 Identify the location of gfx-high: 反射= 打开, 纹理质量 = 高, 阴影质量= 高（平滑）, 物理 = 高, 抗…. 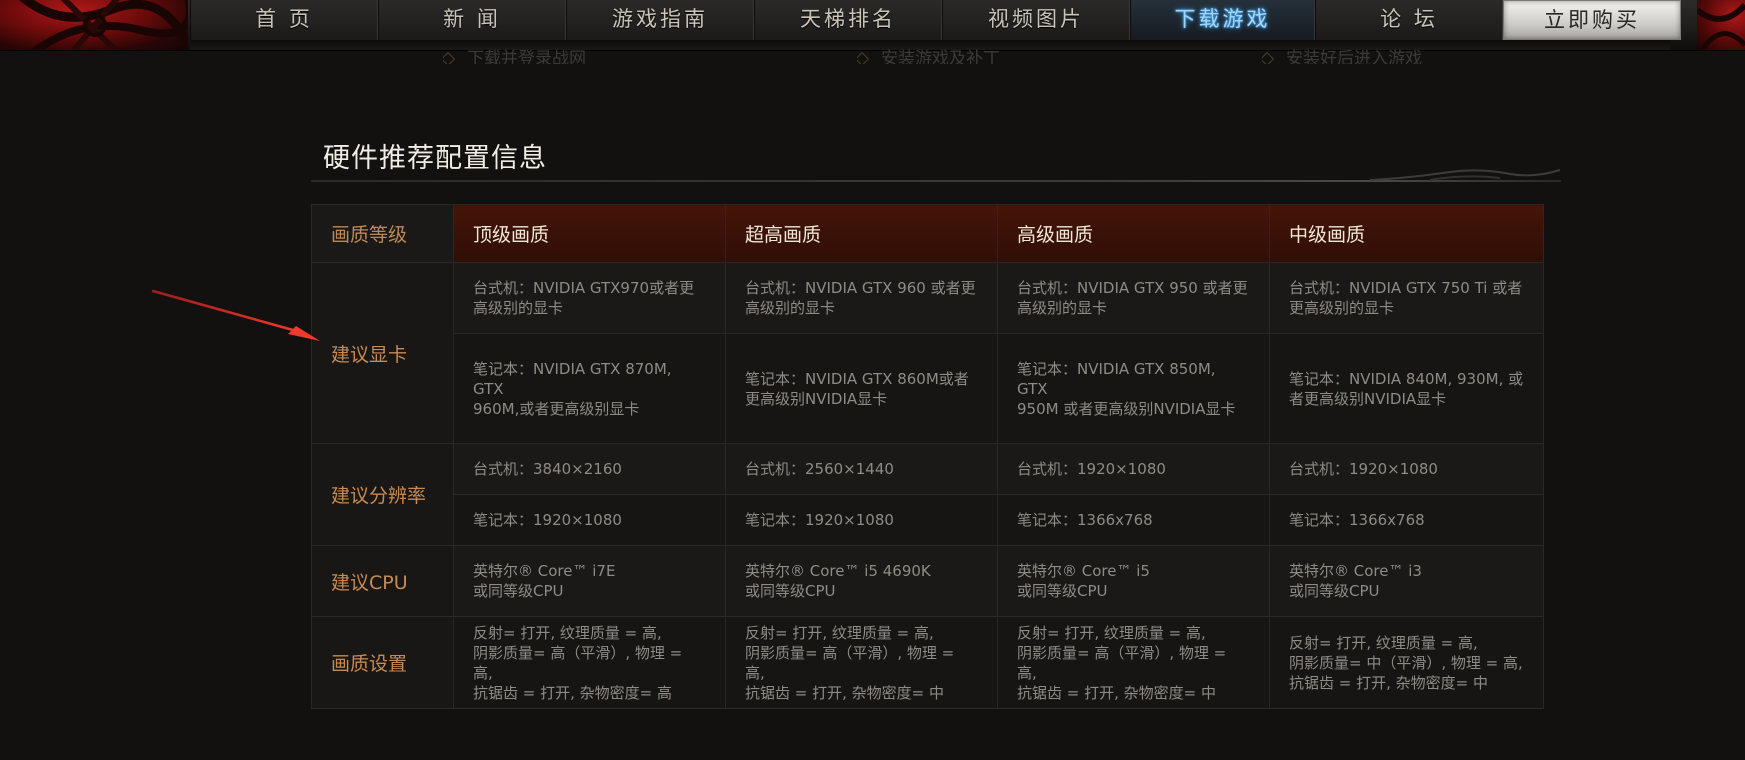
(1122, 662).